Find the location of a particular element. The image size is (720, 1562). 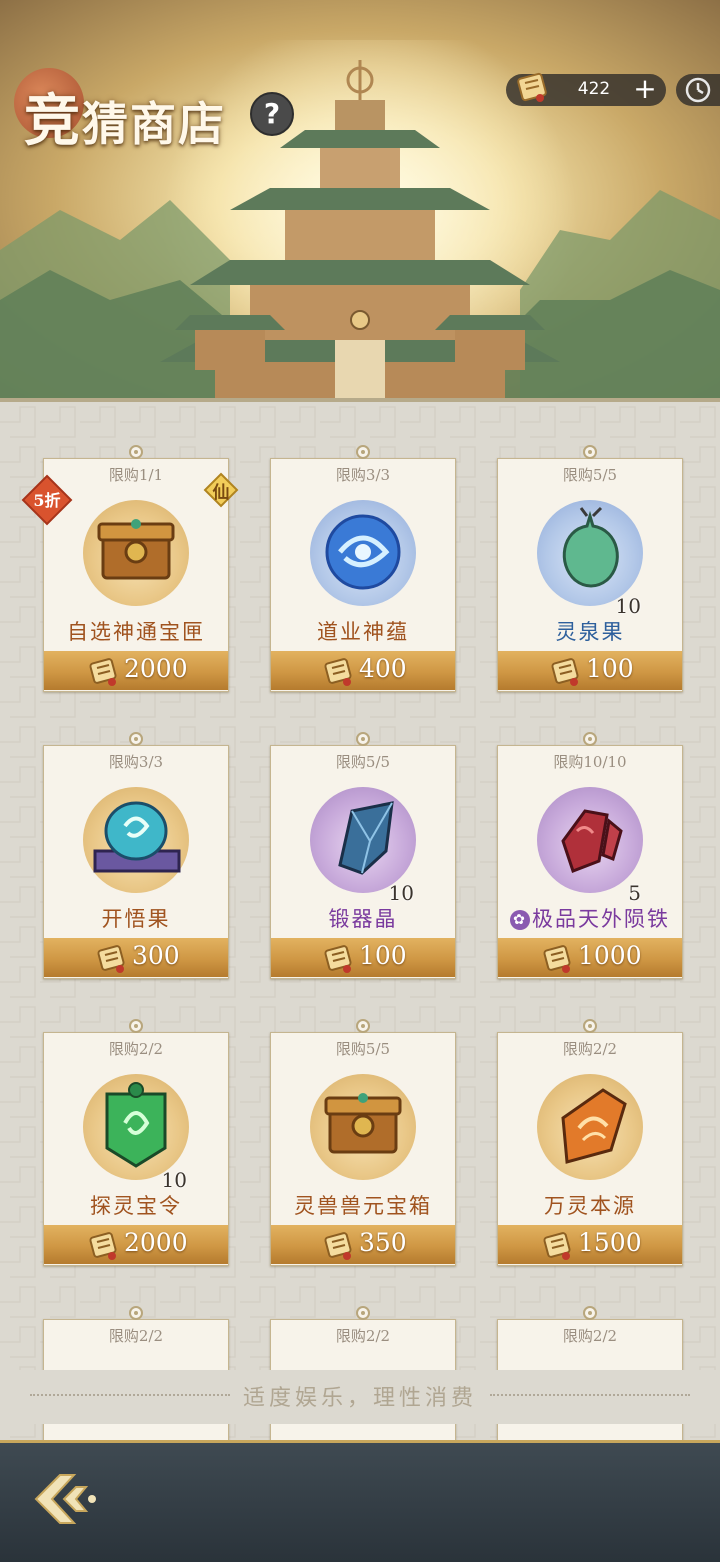

spirit-token-icon is located at coordinates (136, 1125).